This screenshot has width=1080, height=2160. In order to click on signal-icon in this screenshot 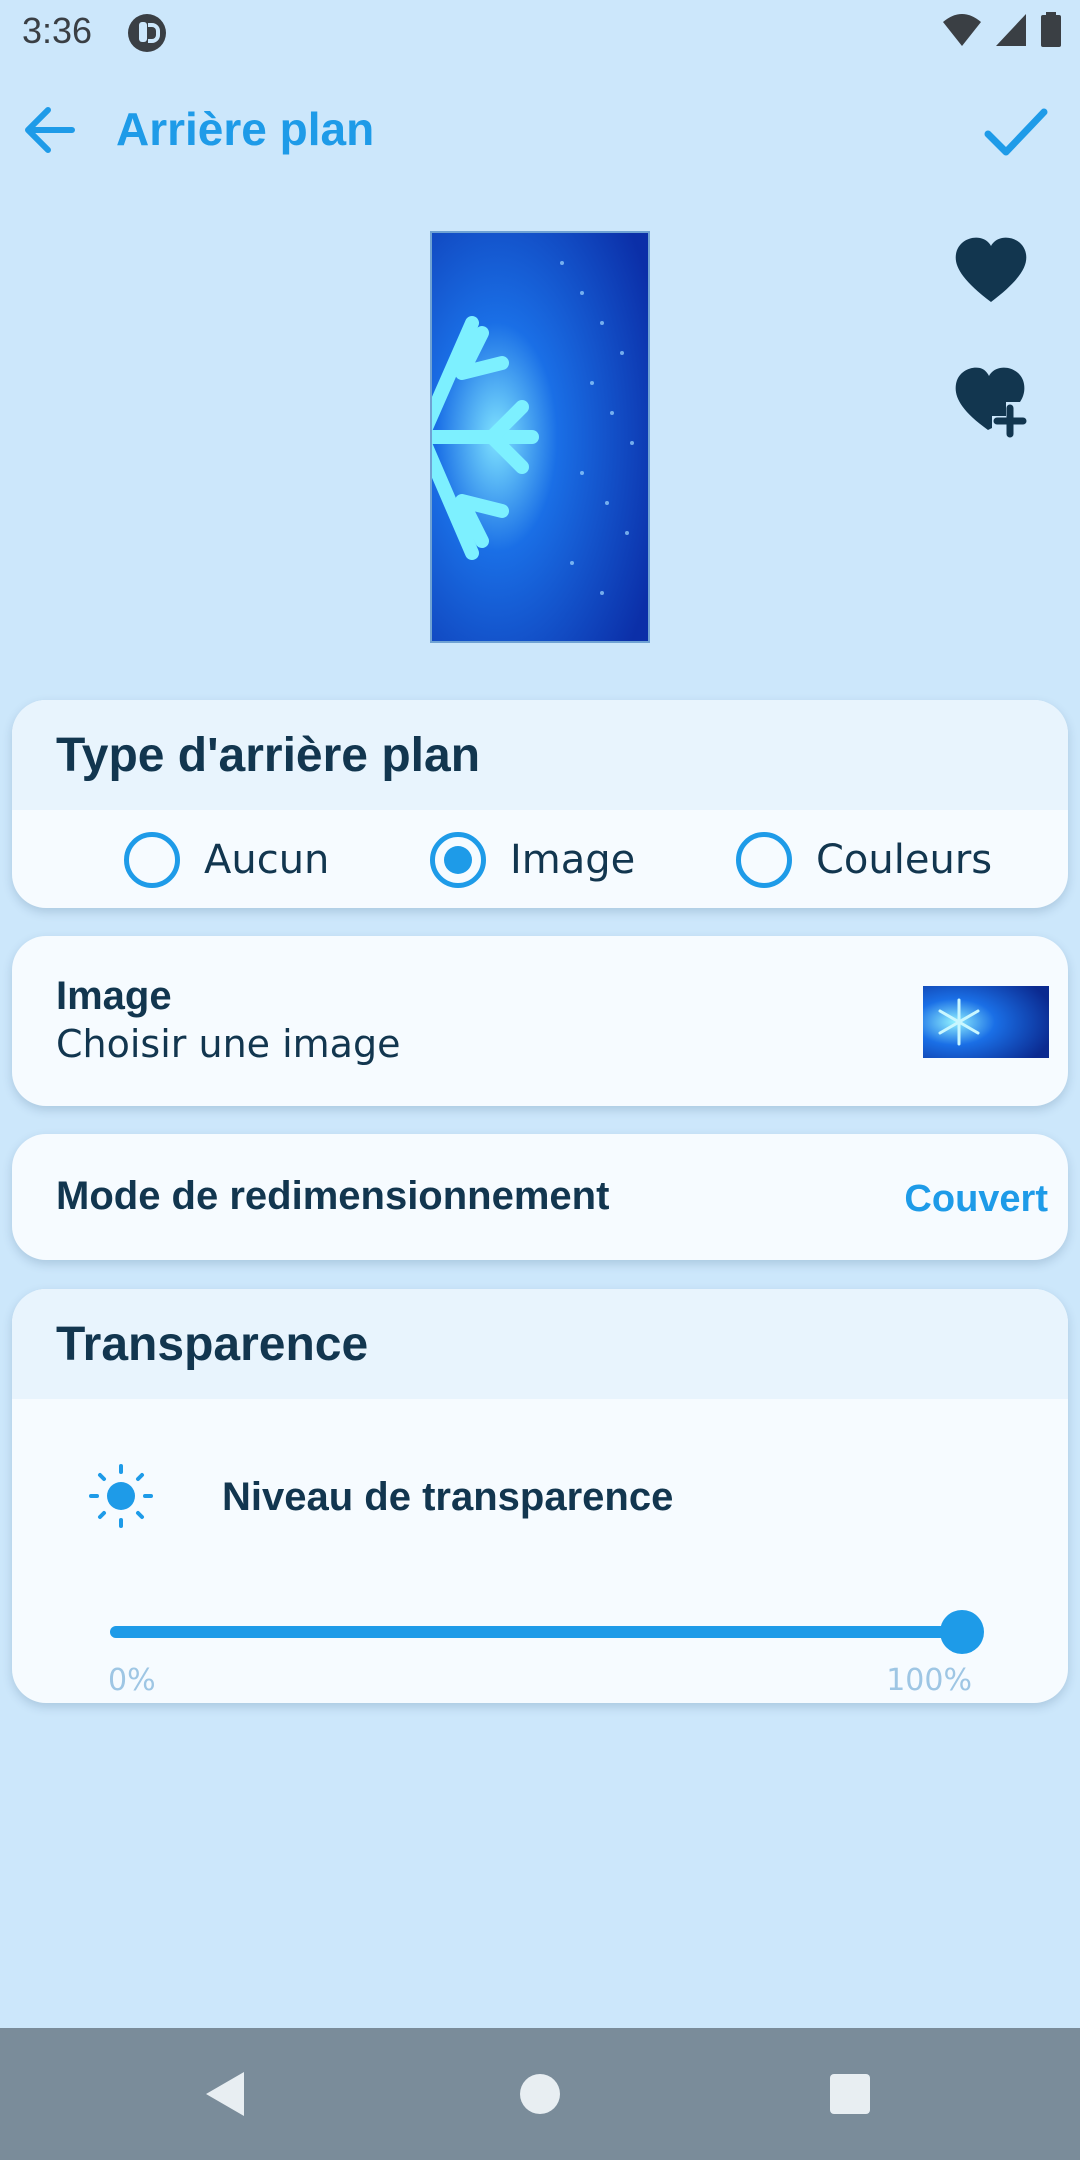, I will do `click(1011, 30)`.